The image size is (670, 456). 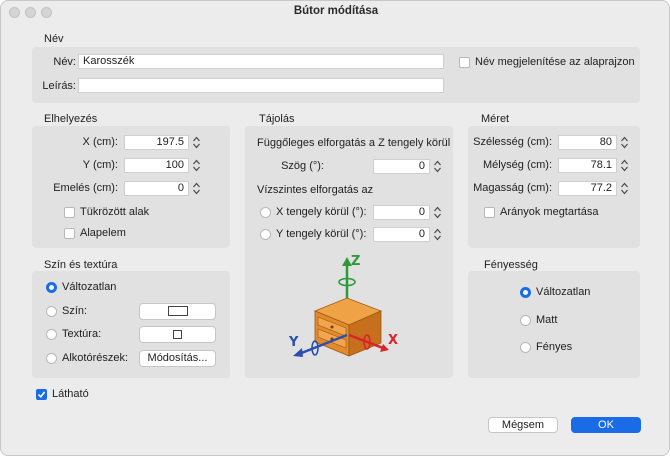 What do you see at coordinates (354, 143) in the screenshot?
I see `vertical-rotation-label: Függőleges elforgatás a Z tengely körül` at bounding box center [354, 143].